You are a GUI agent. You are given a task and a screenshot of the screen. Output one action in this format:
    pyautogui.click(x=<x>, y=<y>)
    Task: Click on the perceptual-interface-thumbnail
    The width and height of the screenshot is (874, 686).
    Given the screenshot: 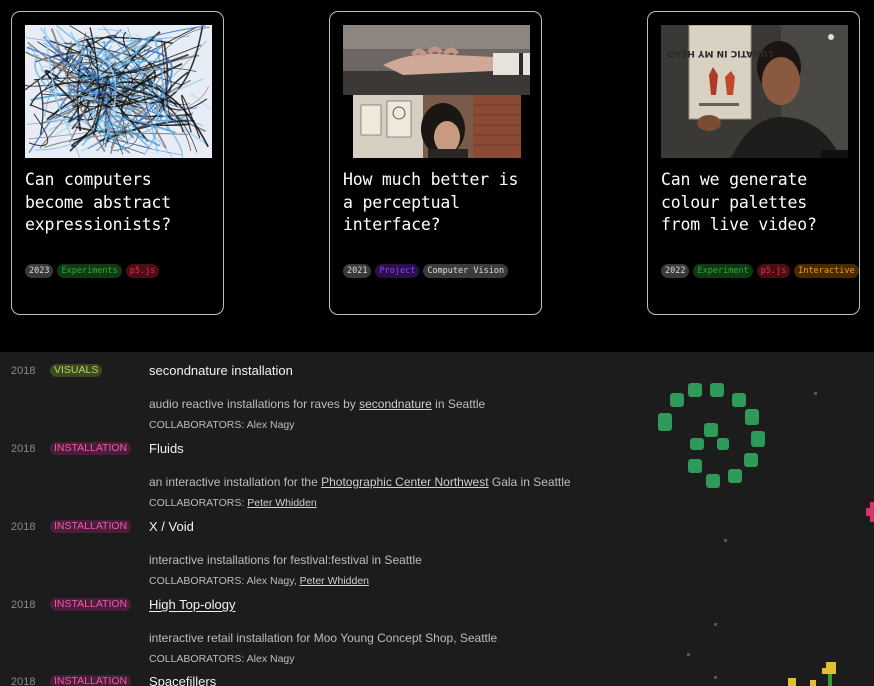 What is the action you would take?
    pyautogui.click(x=436, y=91)
    